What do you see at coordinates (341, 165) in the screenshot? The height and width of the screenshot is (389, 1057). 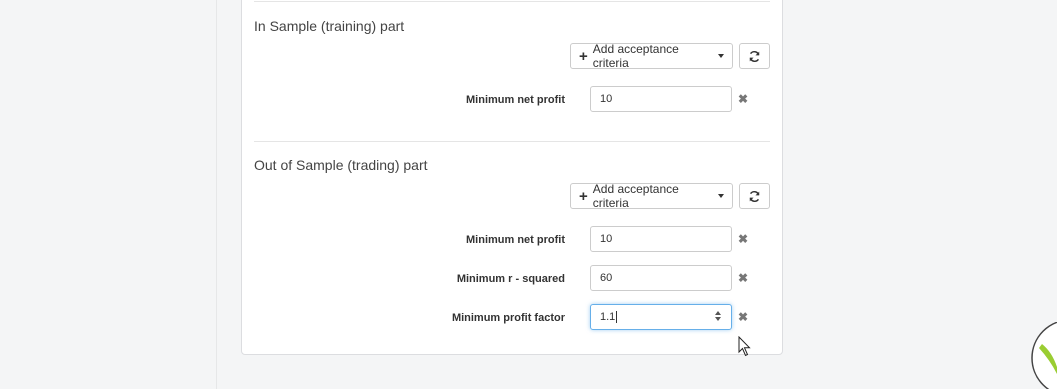 I see `out-sample-heading: Out of Sample (trading) part` at bounding box center [341, 165].